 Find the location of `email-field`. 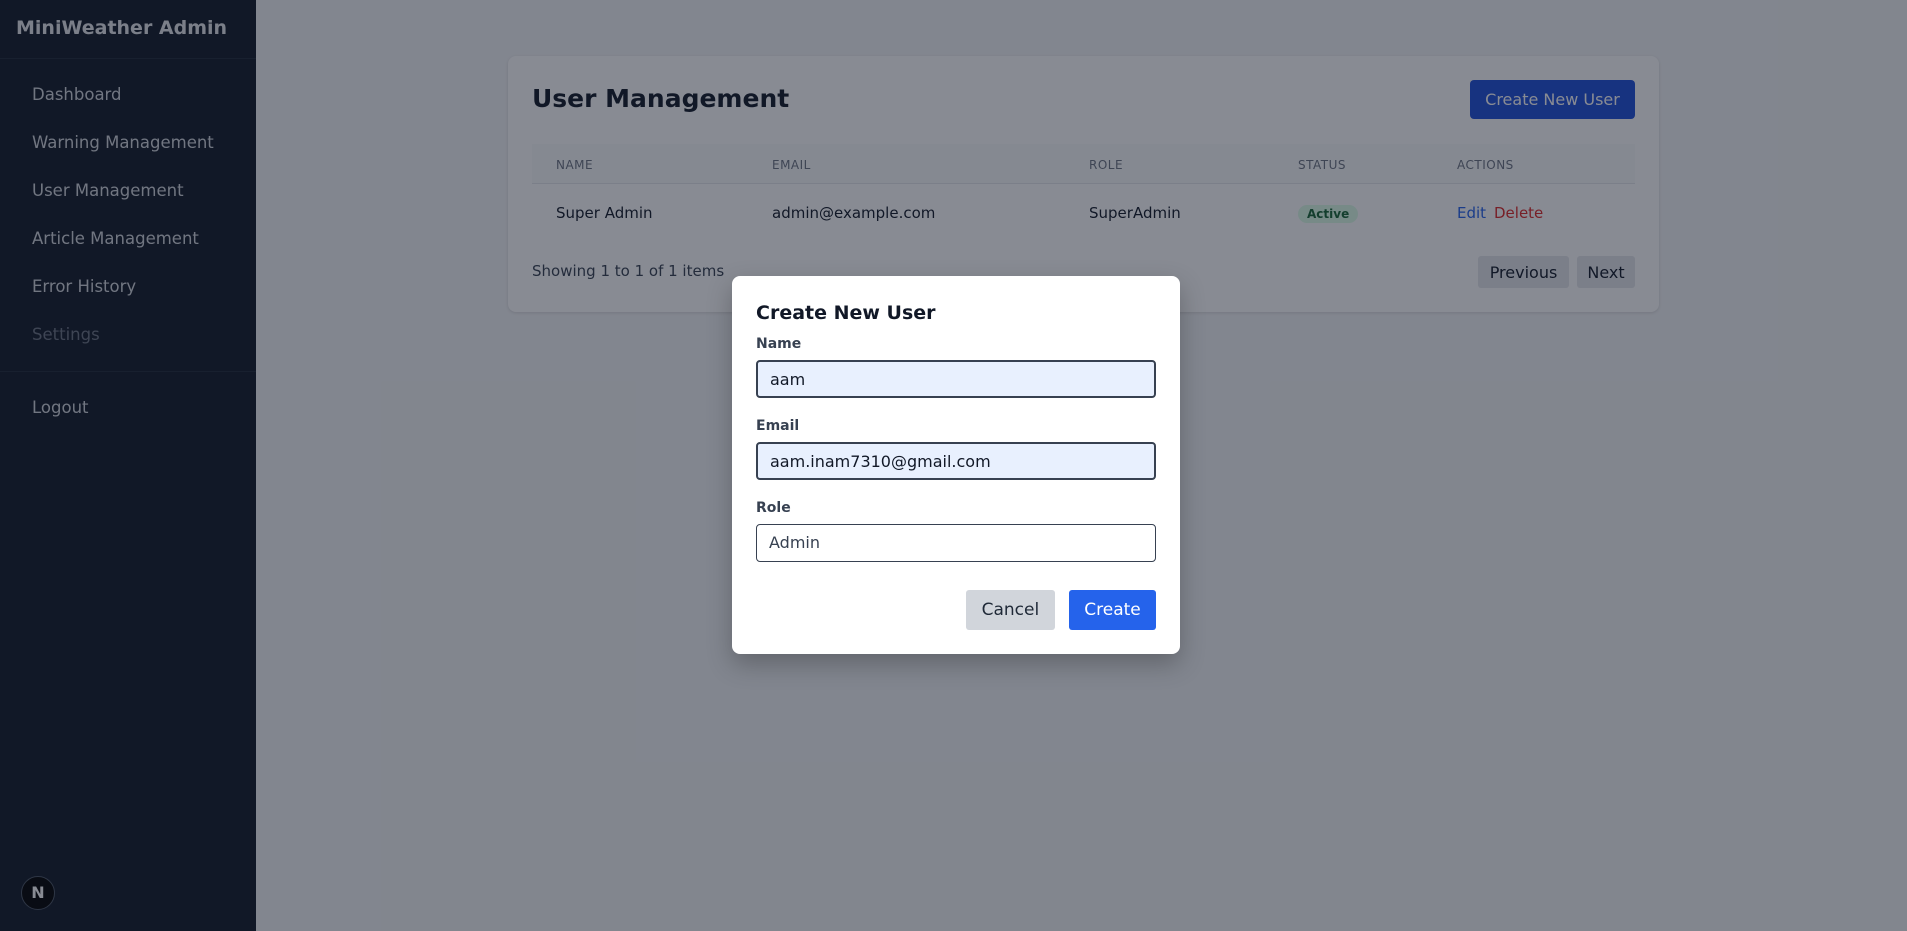

email-field is located at coordinates (956, 461).